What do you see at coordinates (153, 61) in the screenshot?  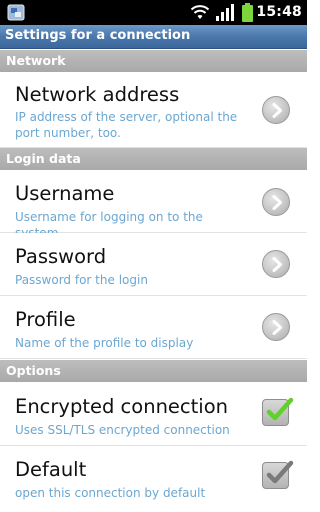 I see `category-network: Network` at bounding box center [153, 61].